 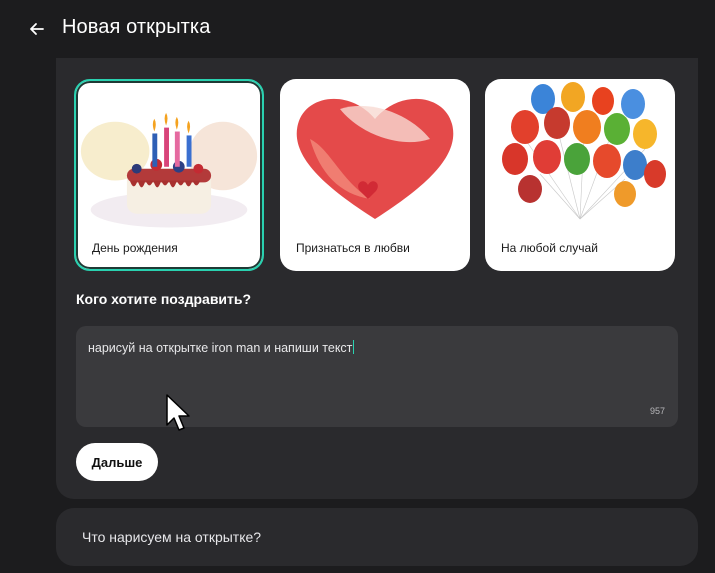 What do you see at coordinates (164, 299) in the screenshot?
I see `recipient-question-label: Кого хотите поздравить?` at bounding box center [164, 299].